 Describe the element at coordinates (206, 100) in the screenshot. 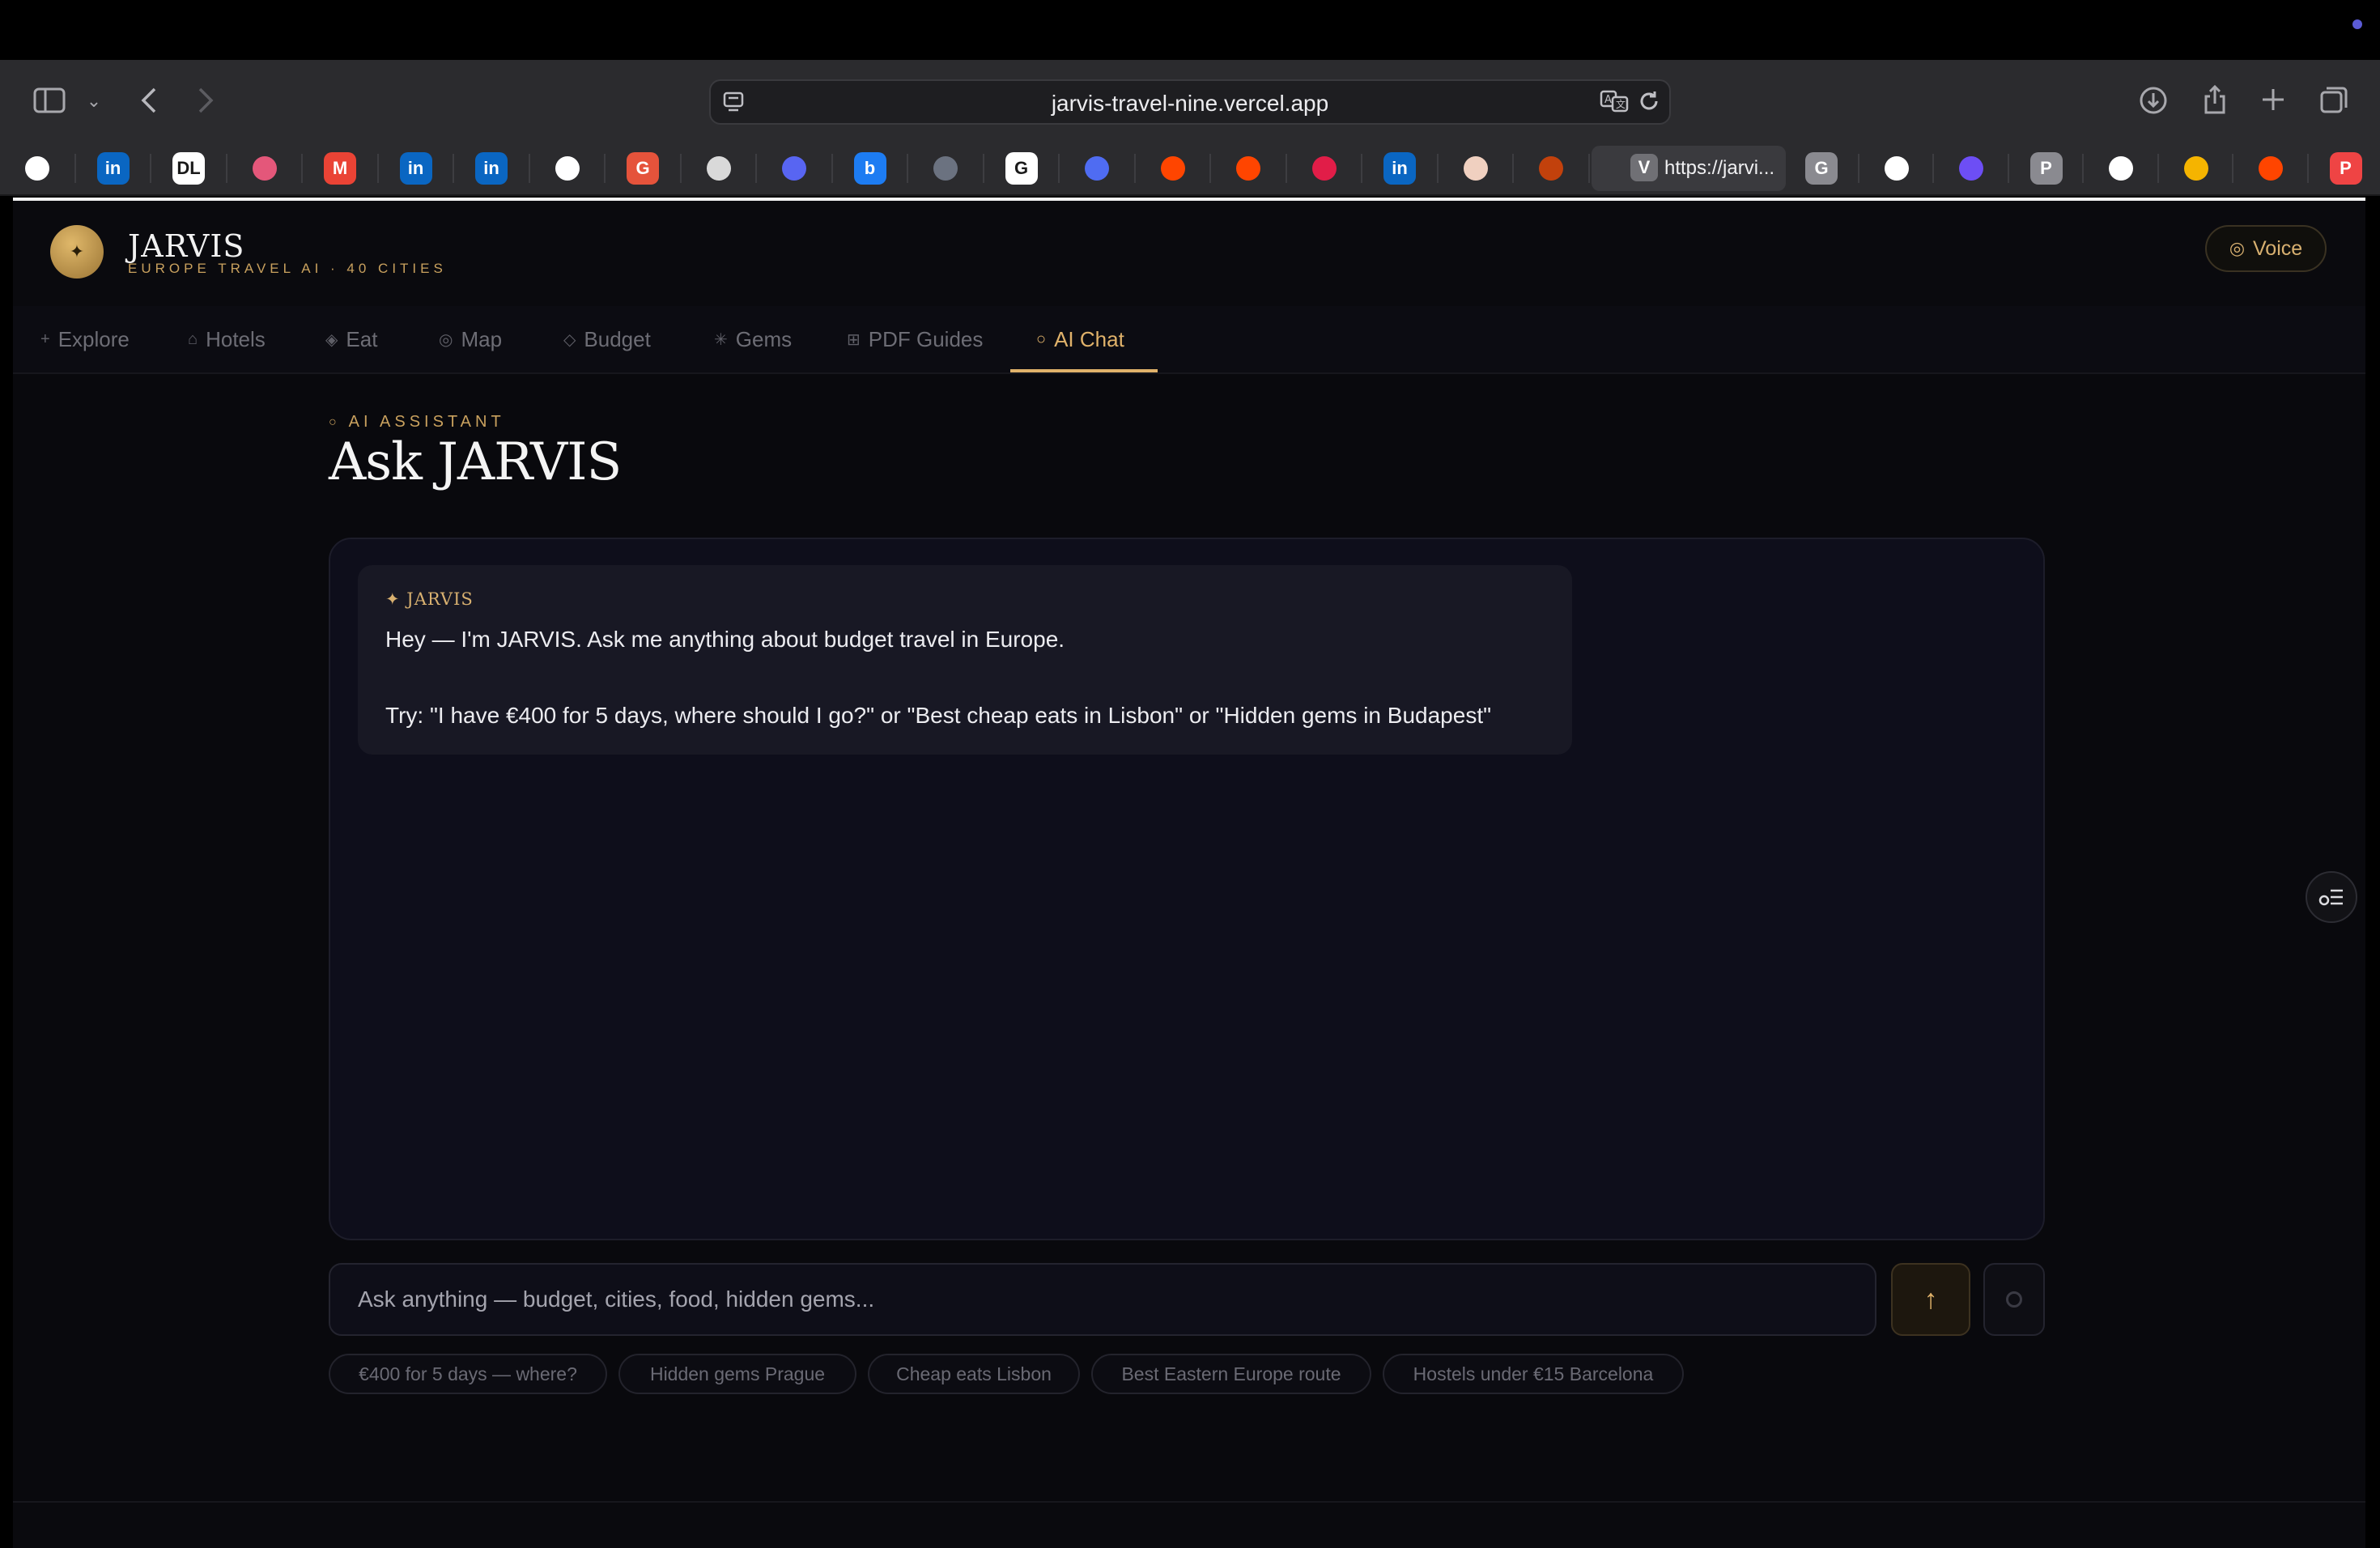

I see `forward-icon` at that location.